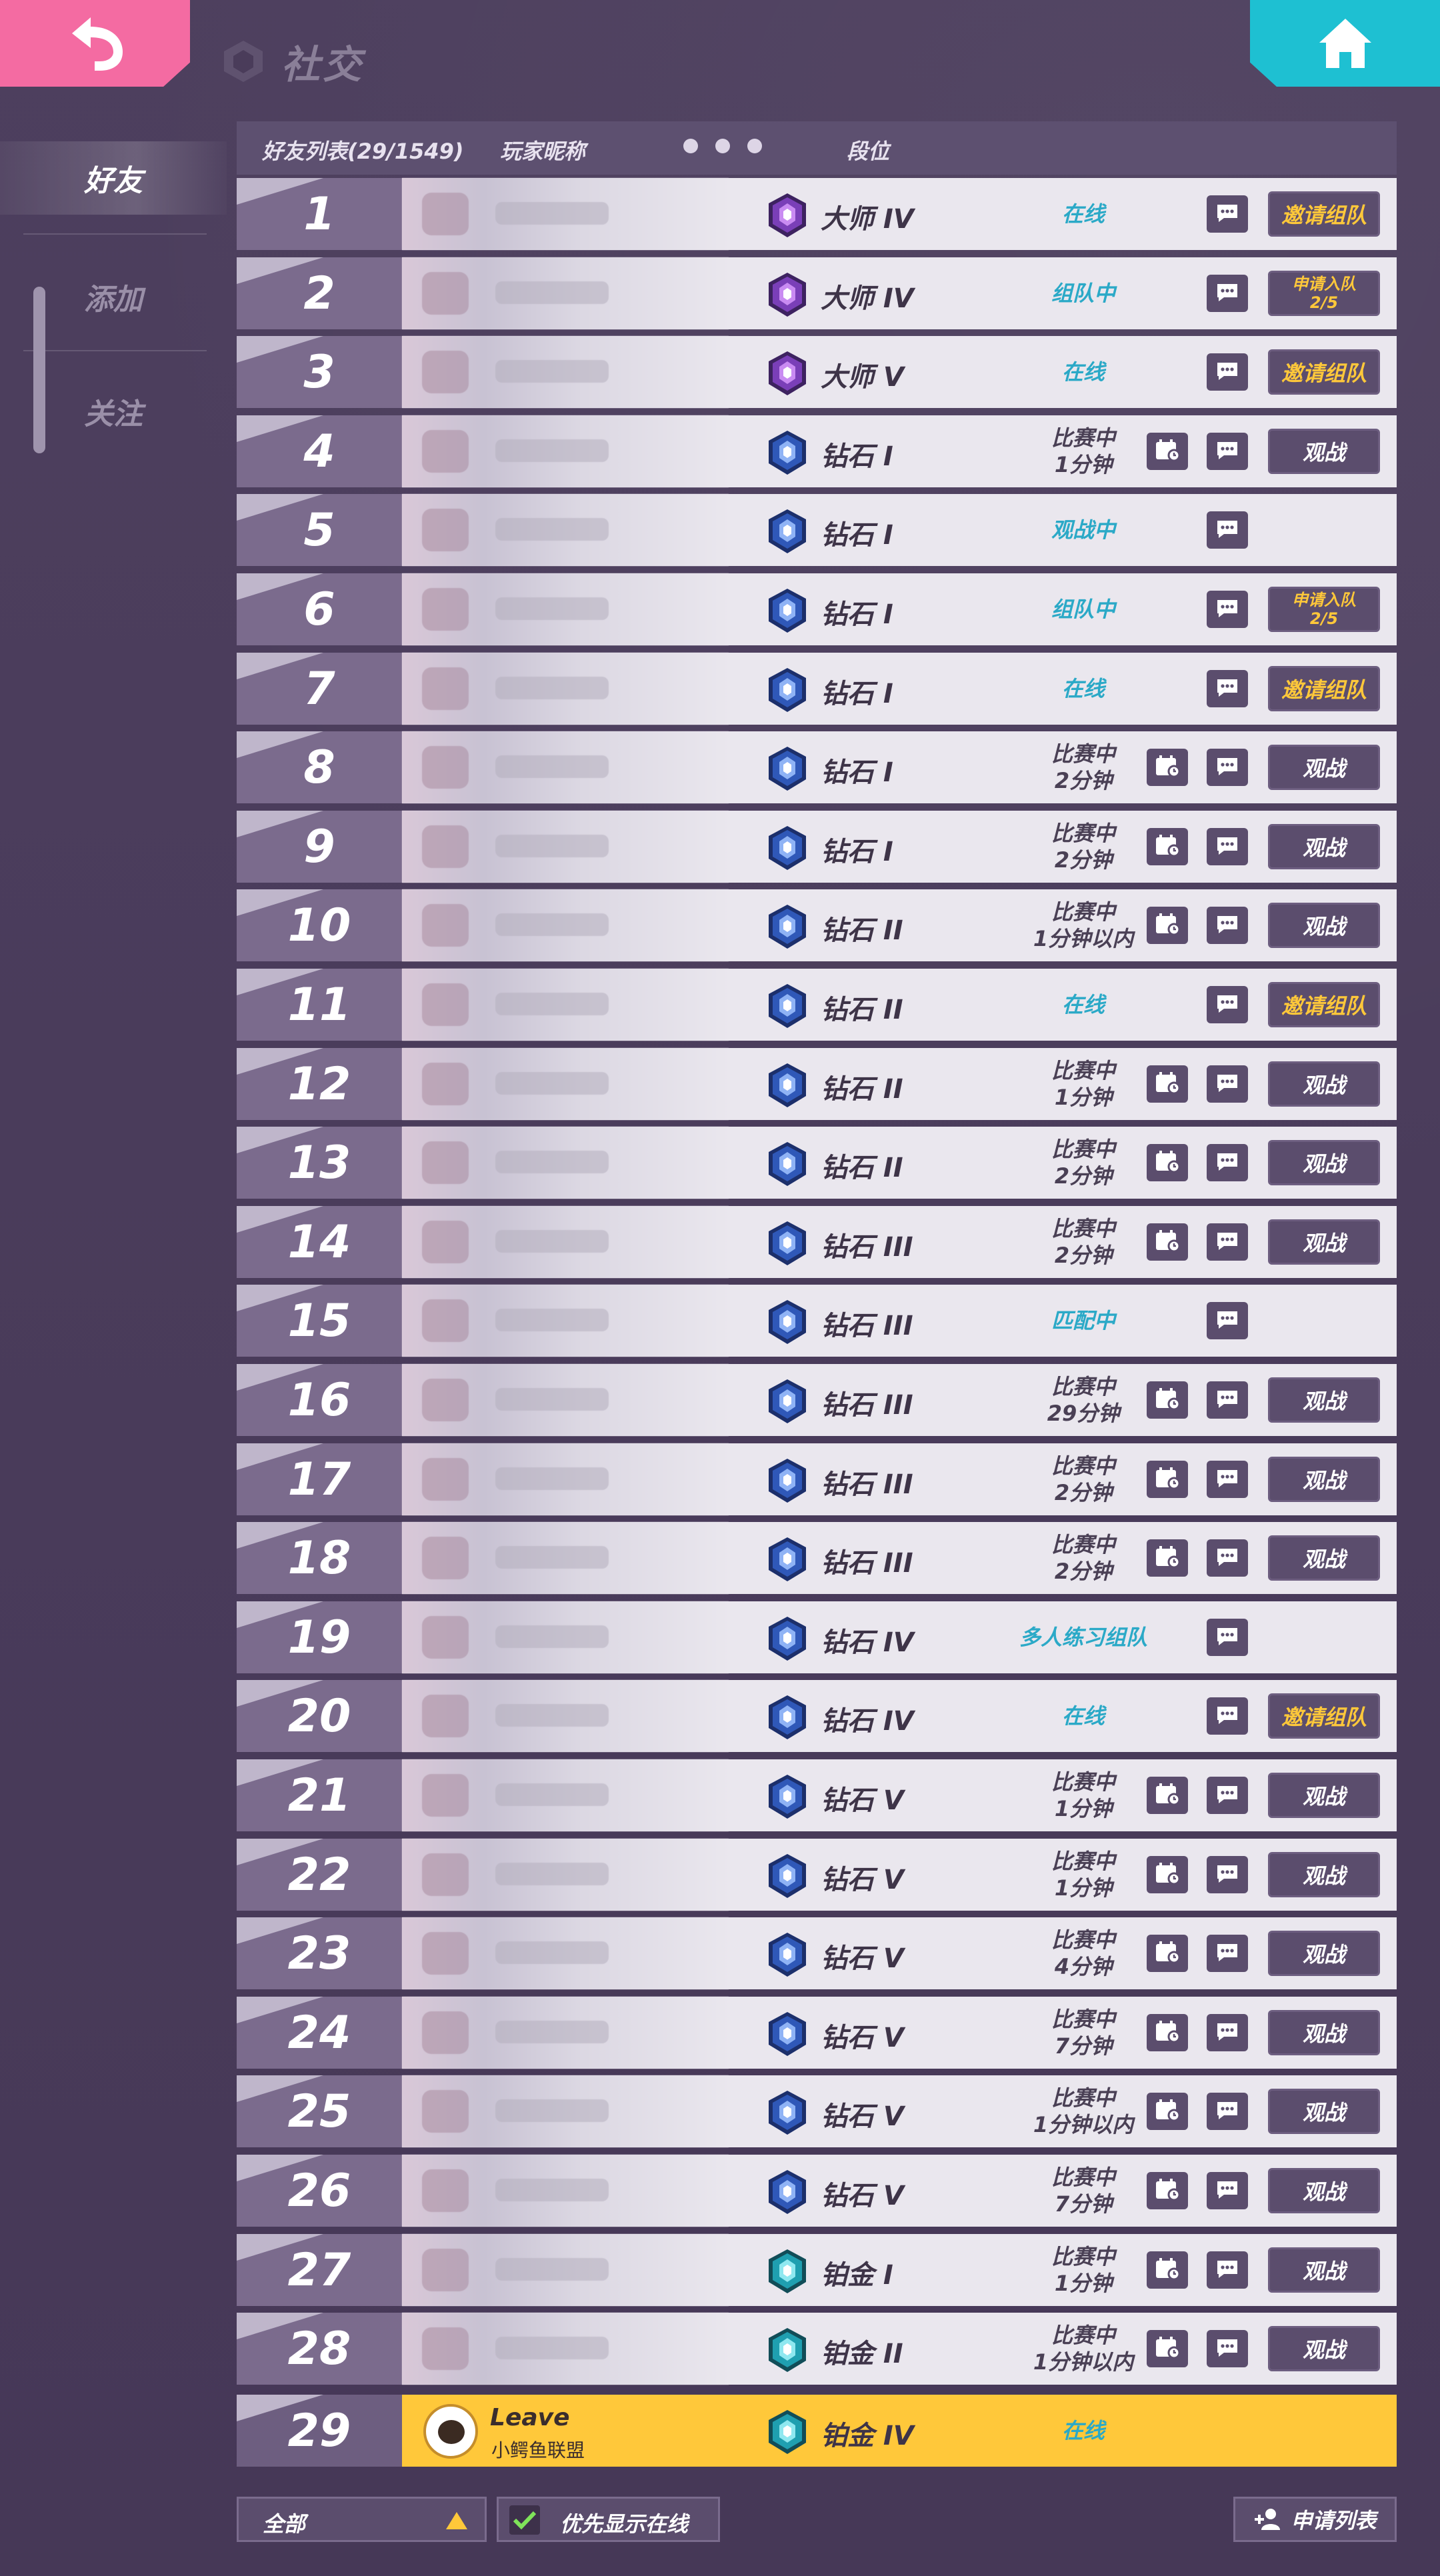 The width and height of the screenshot is (1440, 2576). What do you see at coordinates (817, 2349) in the screenshot?
I see `friend-row: 28 铂金 II 比赛中 1分钟以内 观战` at bounding box center [817, 2349].